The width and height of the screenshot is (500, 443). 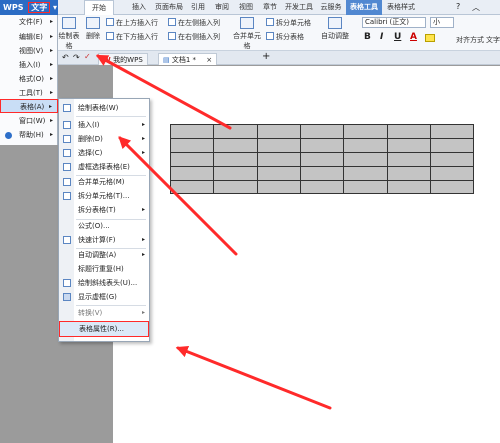 What do you see at coordinates (222, 7) in the screenshot?
I see `tab-review: 审阅` at bounding box center [222, 7].